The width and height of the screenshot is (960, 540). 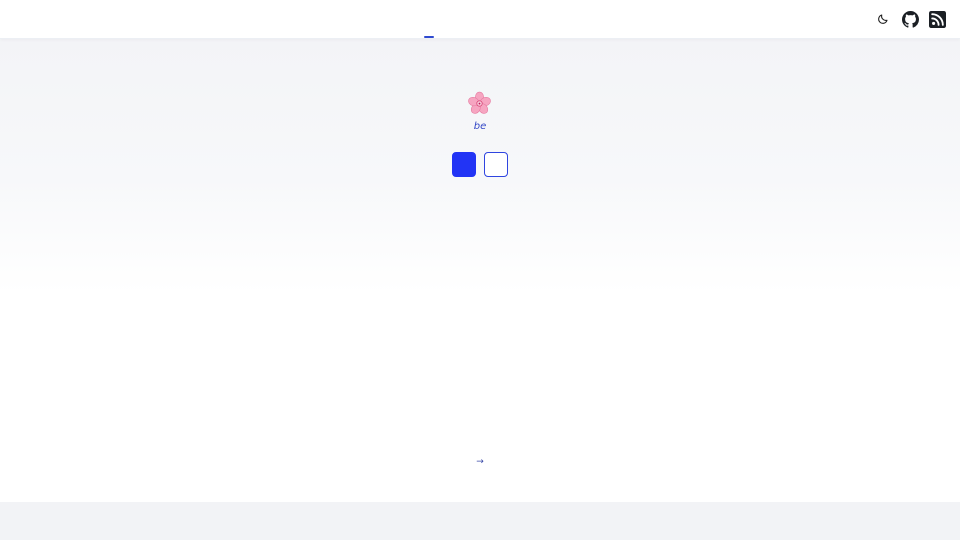 What do you see at coordinates (937, 19) in the screenshot?
I see `rss-icon` at bounding box center [937, 19].